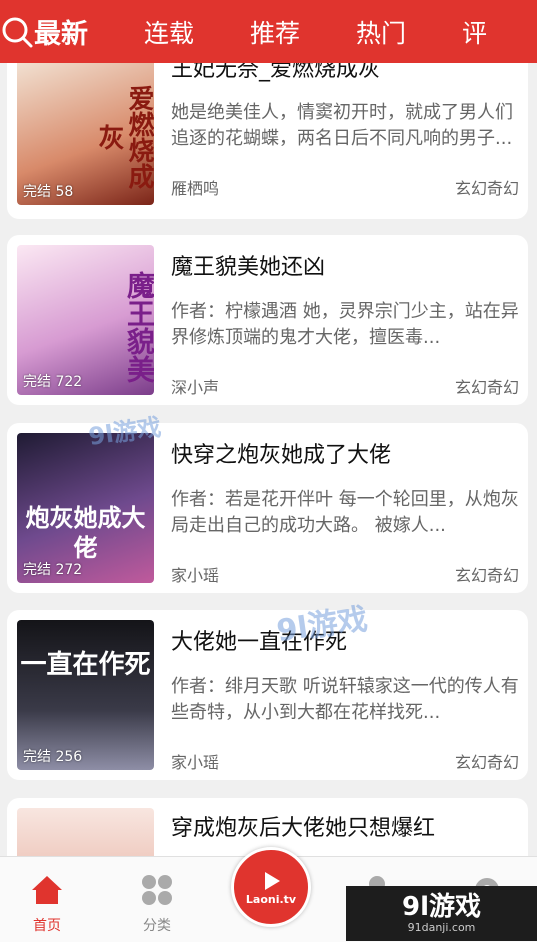  What do you see at coordinates (474, 32) in the screenshot?
I see `tab-review: 评` at bounding box center [474, 32].